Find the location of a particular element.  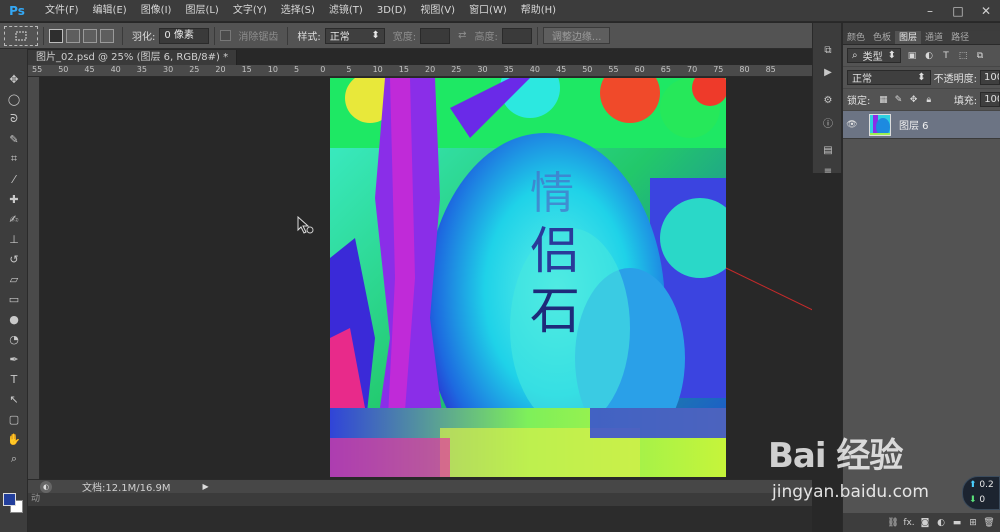

stamp-icon: ⊥ is located at coordinates (14, 239).